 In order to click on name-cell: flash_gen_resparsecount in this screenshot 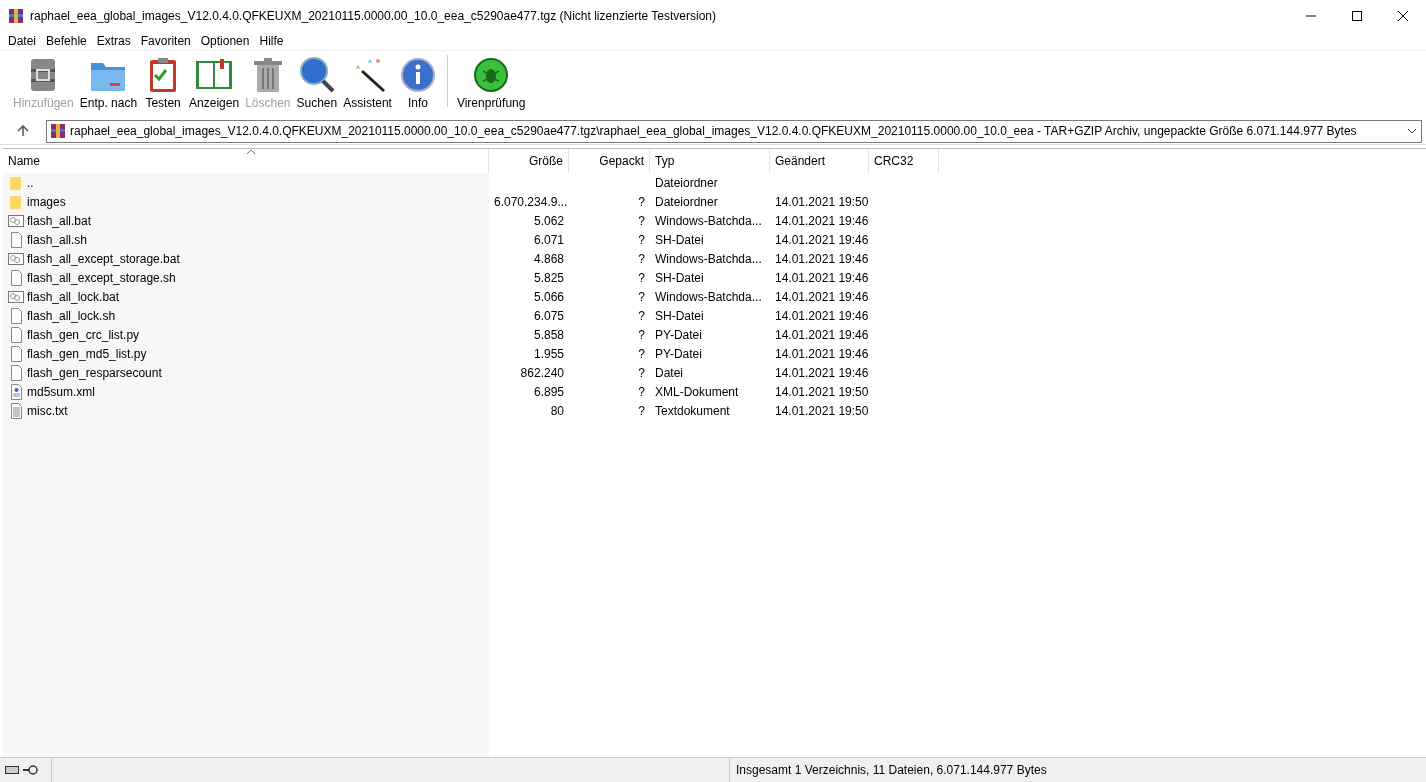, I will do `click(246, 372)`.